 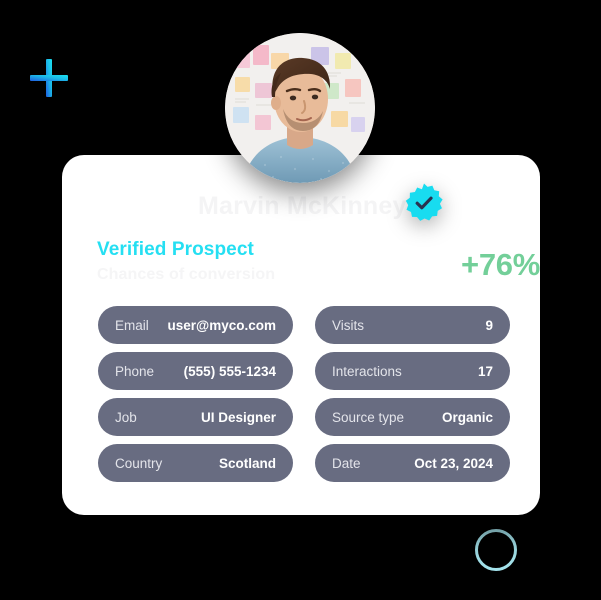 I want to click on detail-pill: Country Scotland, so click(x=195, y=463).